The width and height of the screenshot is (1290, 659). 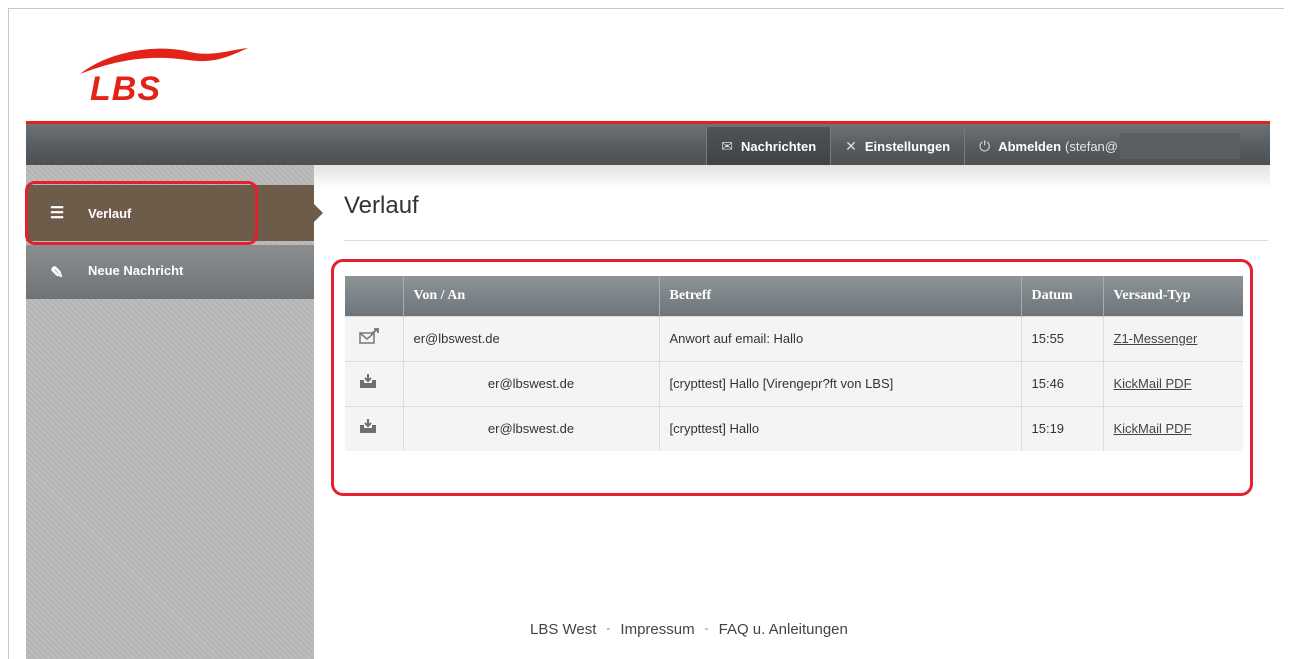 What do you see at coordinates (840, 428) in the screenshot?
I see `cell-betreff: [crypttest] Hallo` at bounding box center [840, 428].